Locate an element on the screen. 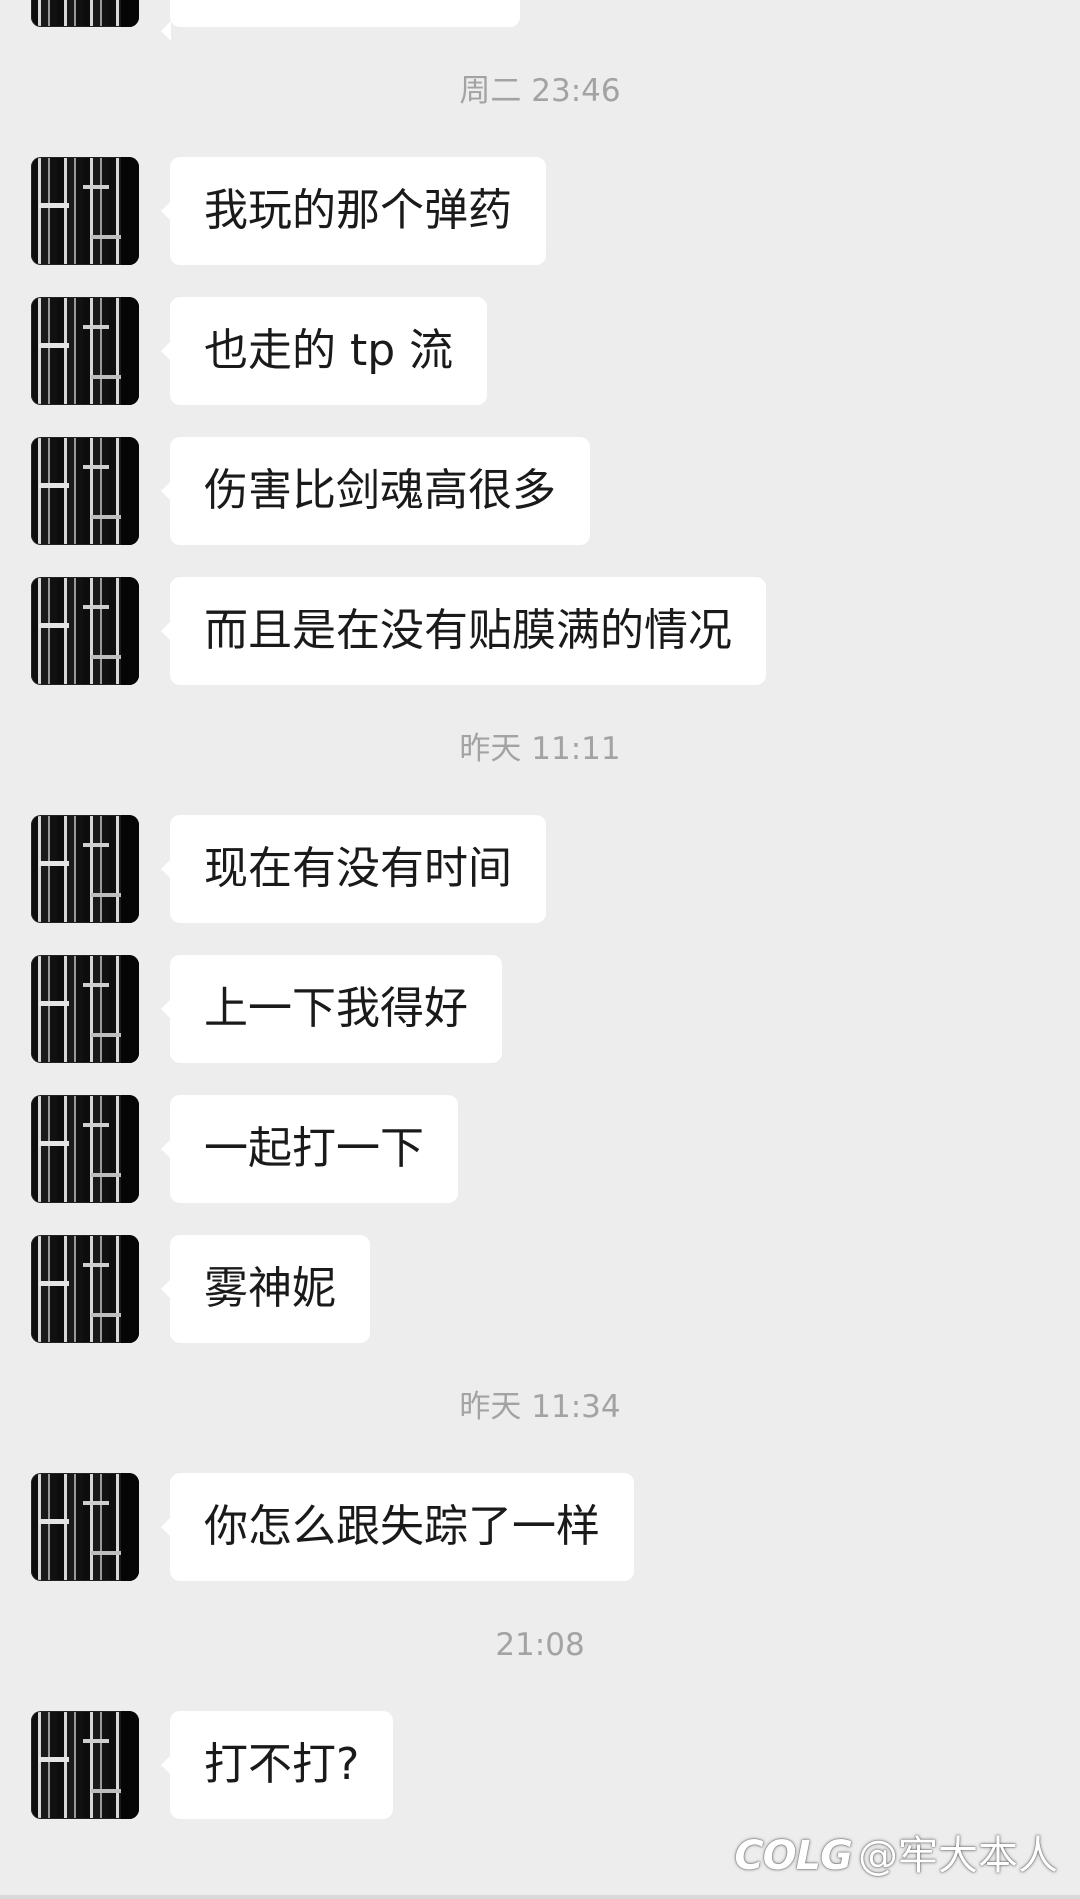 This screenshot has width=1080, height=1899. message-bubble: 现在有没有时间 is located at coordinates (353, 869).